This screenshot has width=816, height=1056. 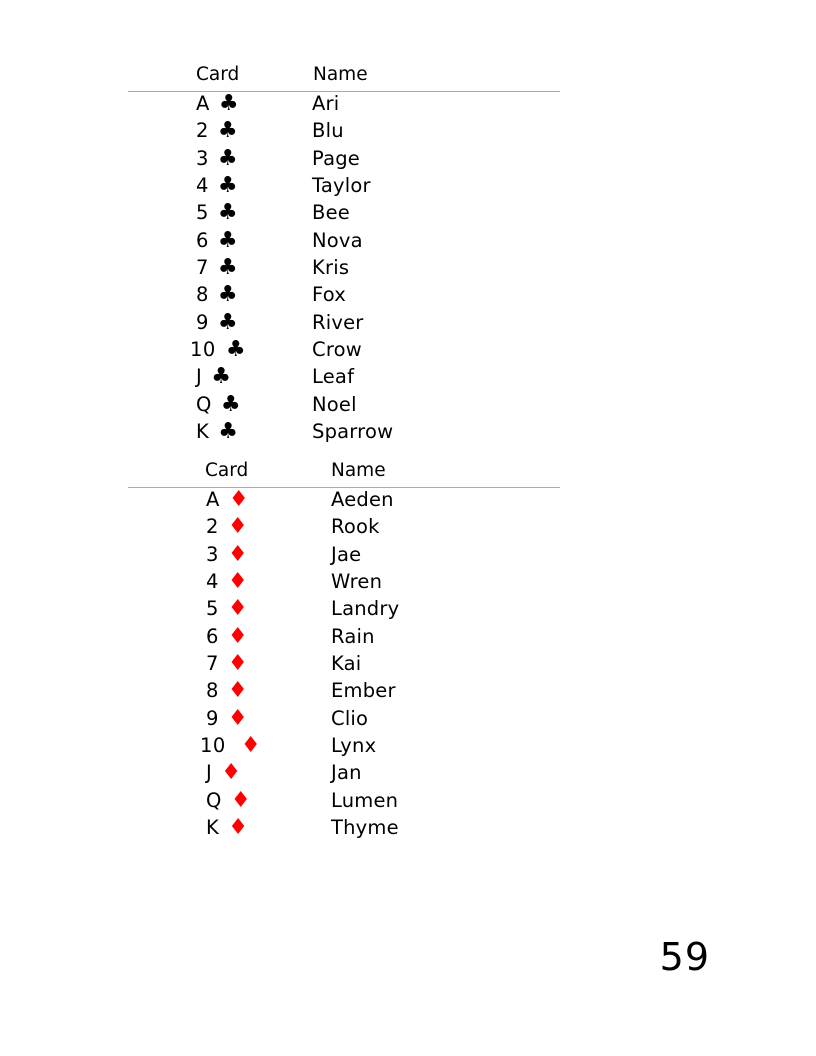 What do you see at coordinates (408, 158) in the screenshot?
I see `clubs-table-row: 3 ♣ Page` at bounding box center [408, 158].